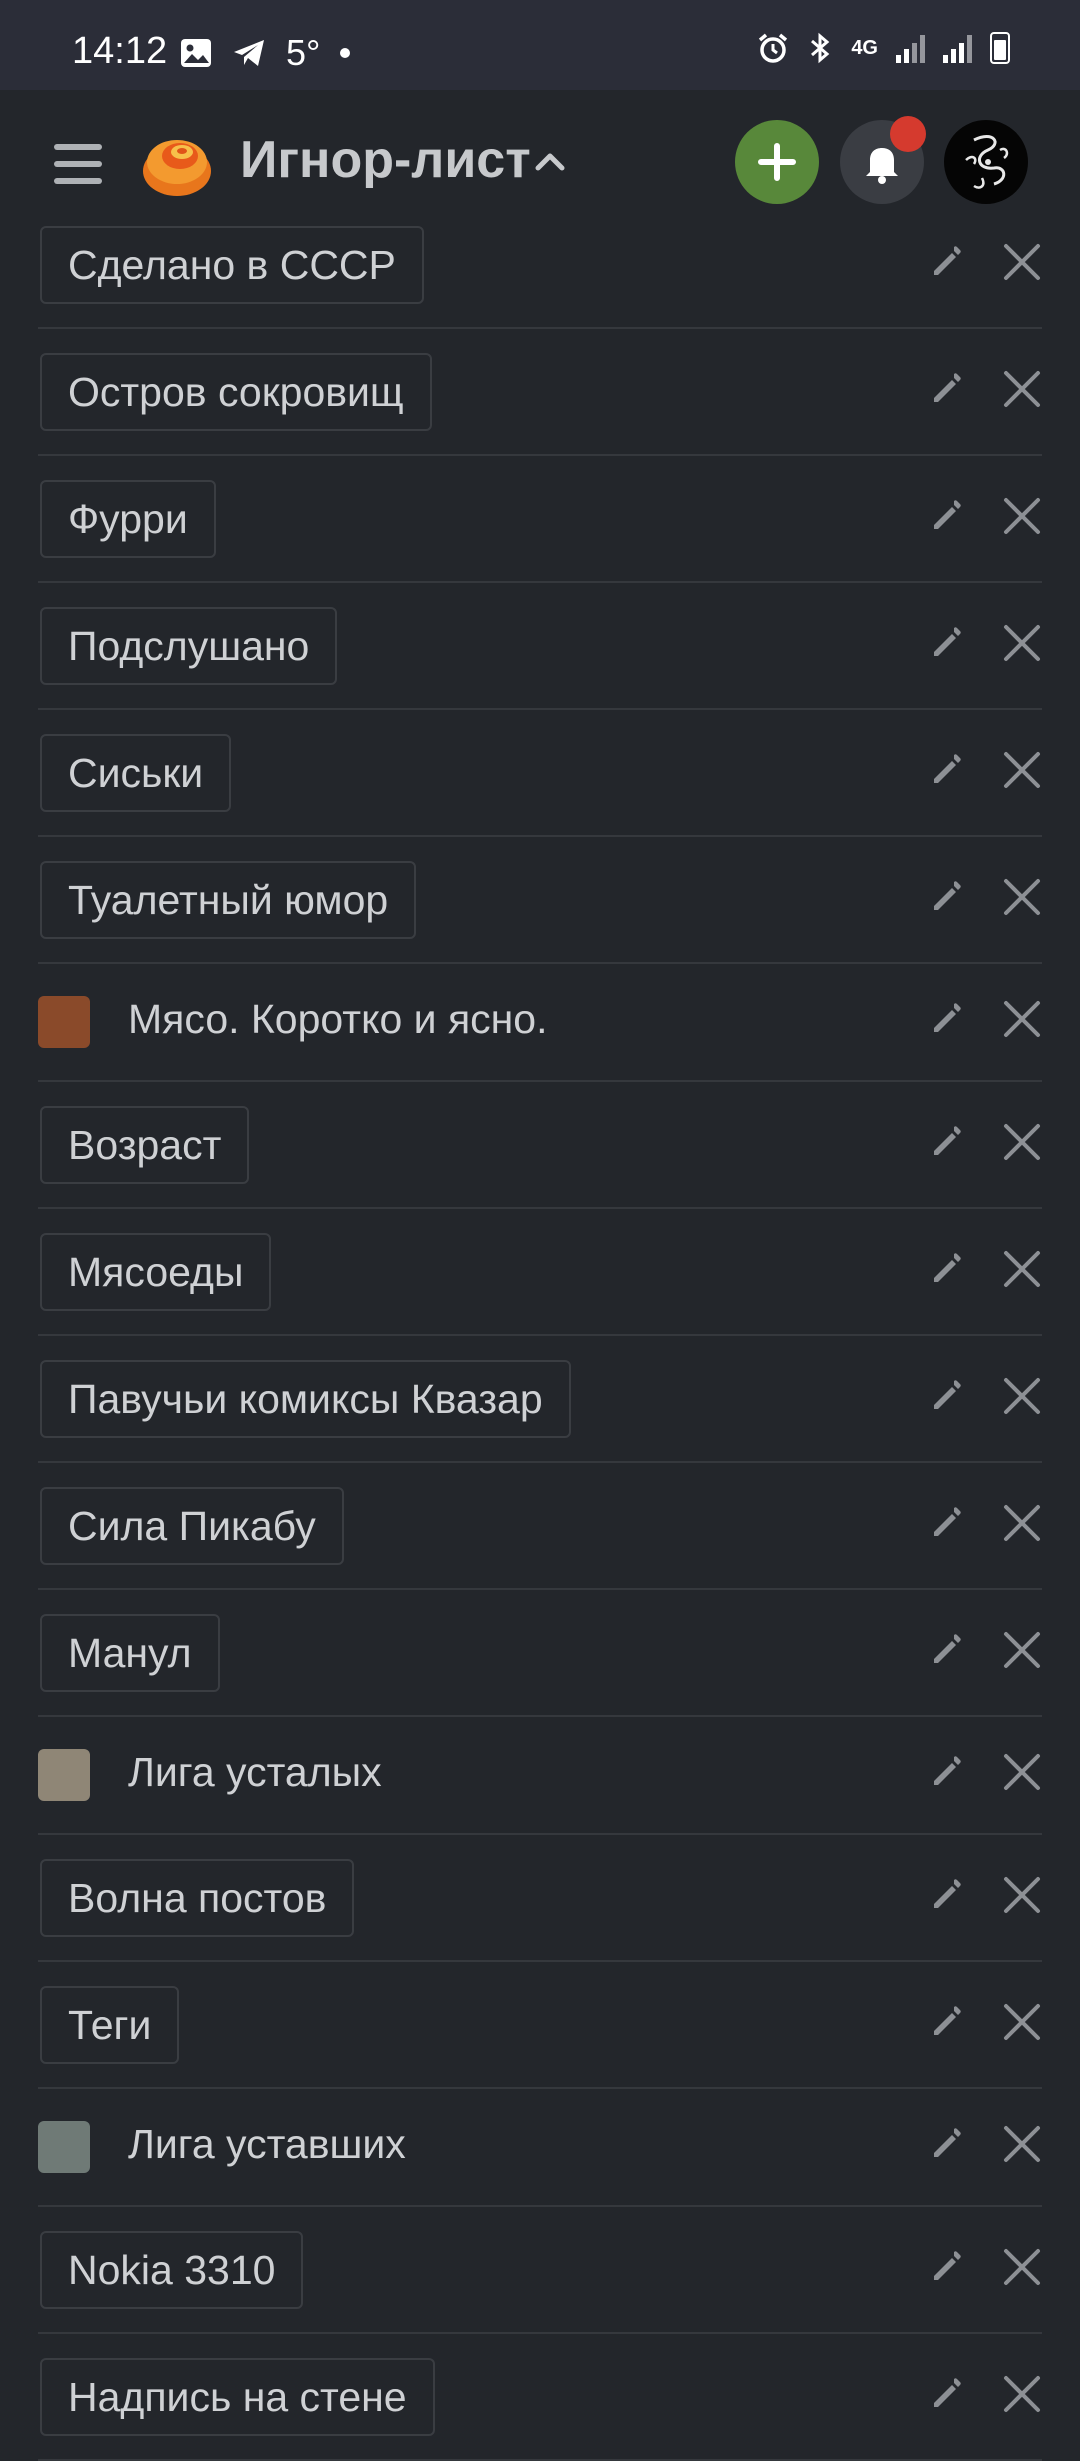  Describe the element at coordinates (78, 164) in the screenshot. I see `menu-icon` at that location.